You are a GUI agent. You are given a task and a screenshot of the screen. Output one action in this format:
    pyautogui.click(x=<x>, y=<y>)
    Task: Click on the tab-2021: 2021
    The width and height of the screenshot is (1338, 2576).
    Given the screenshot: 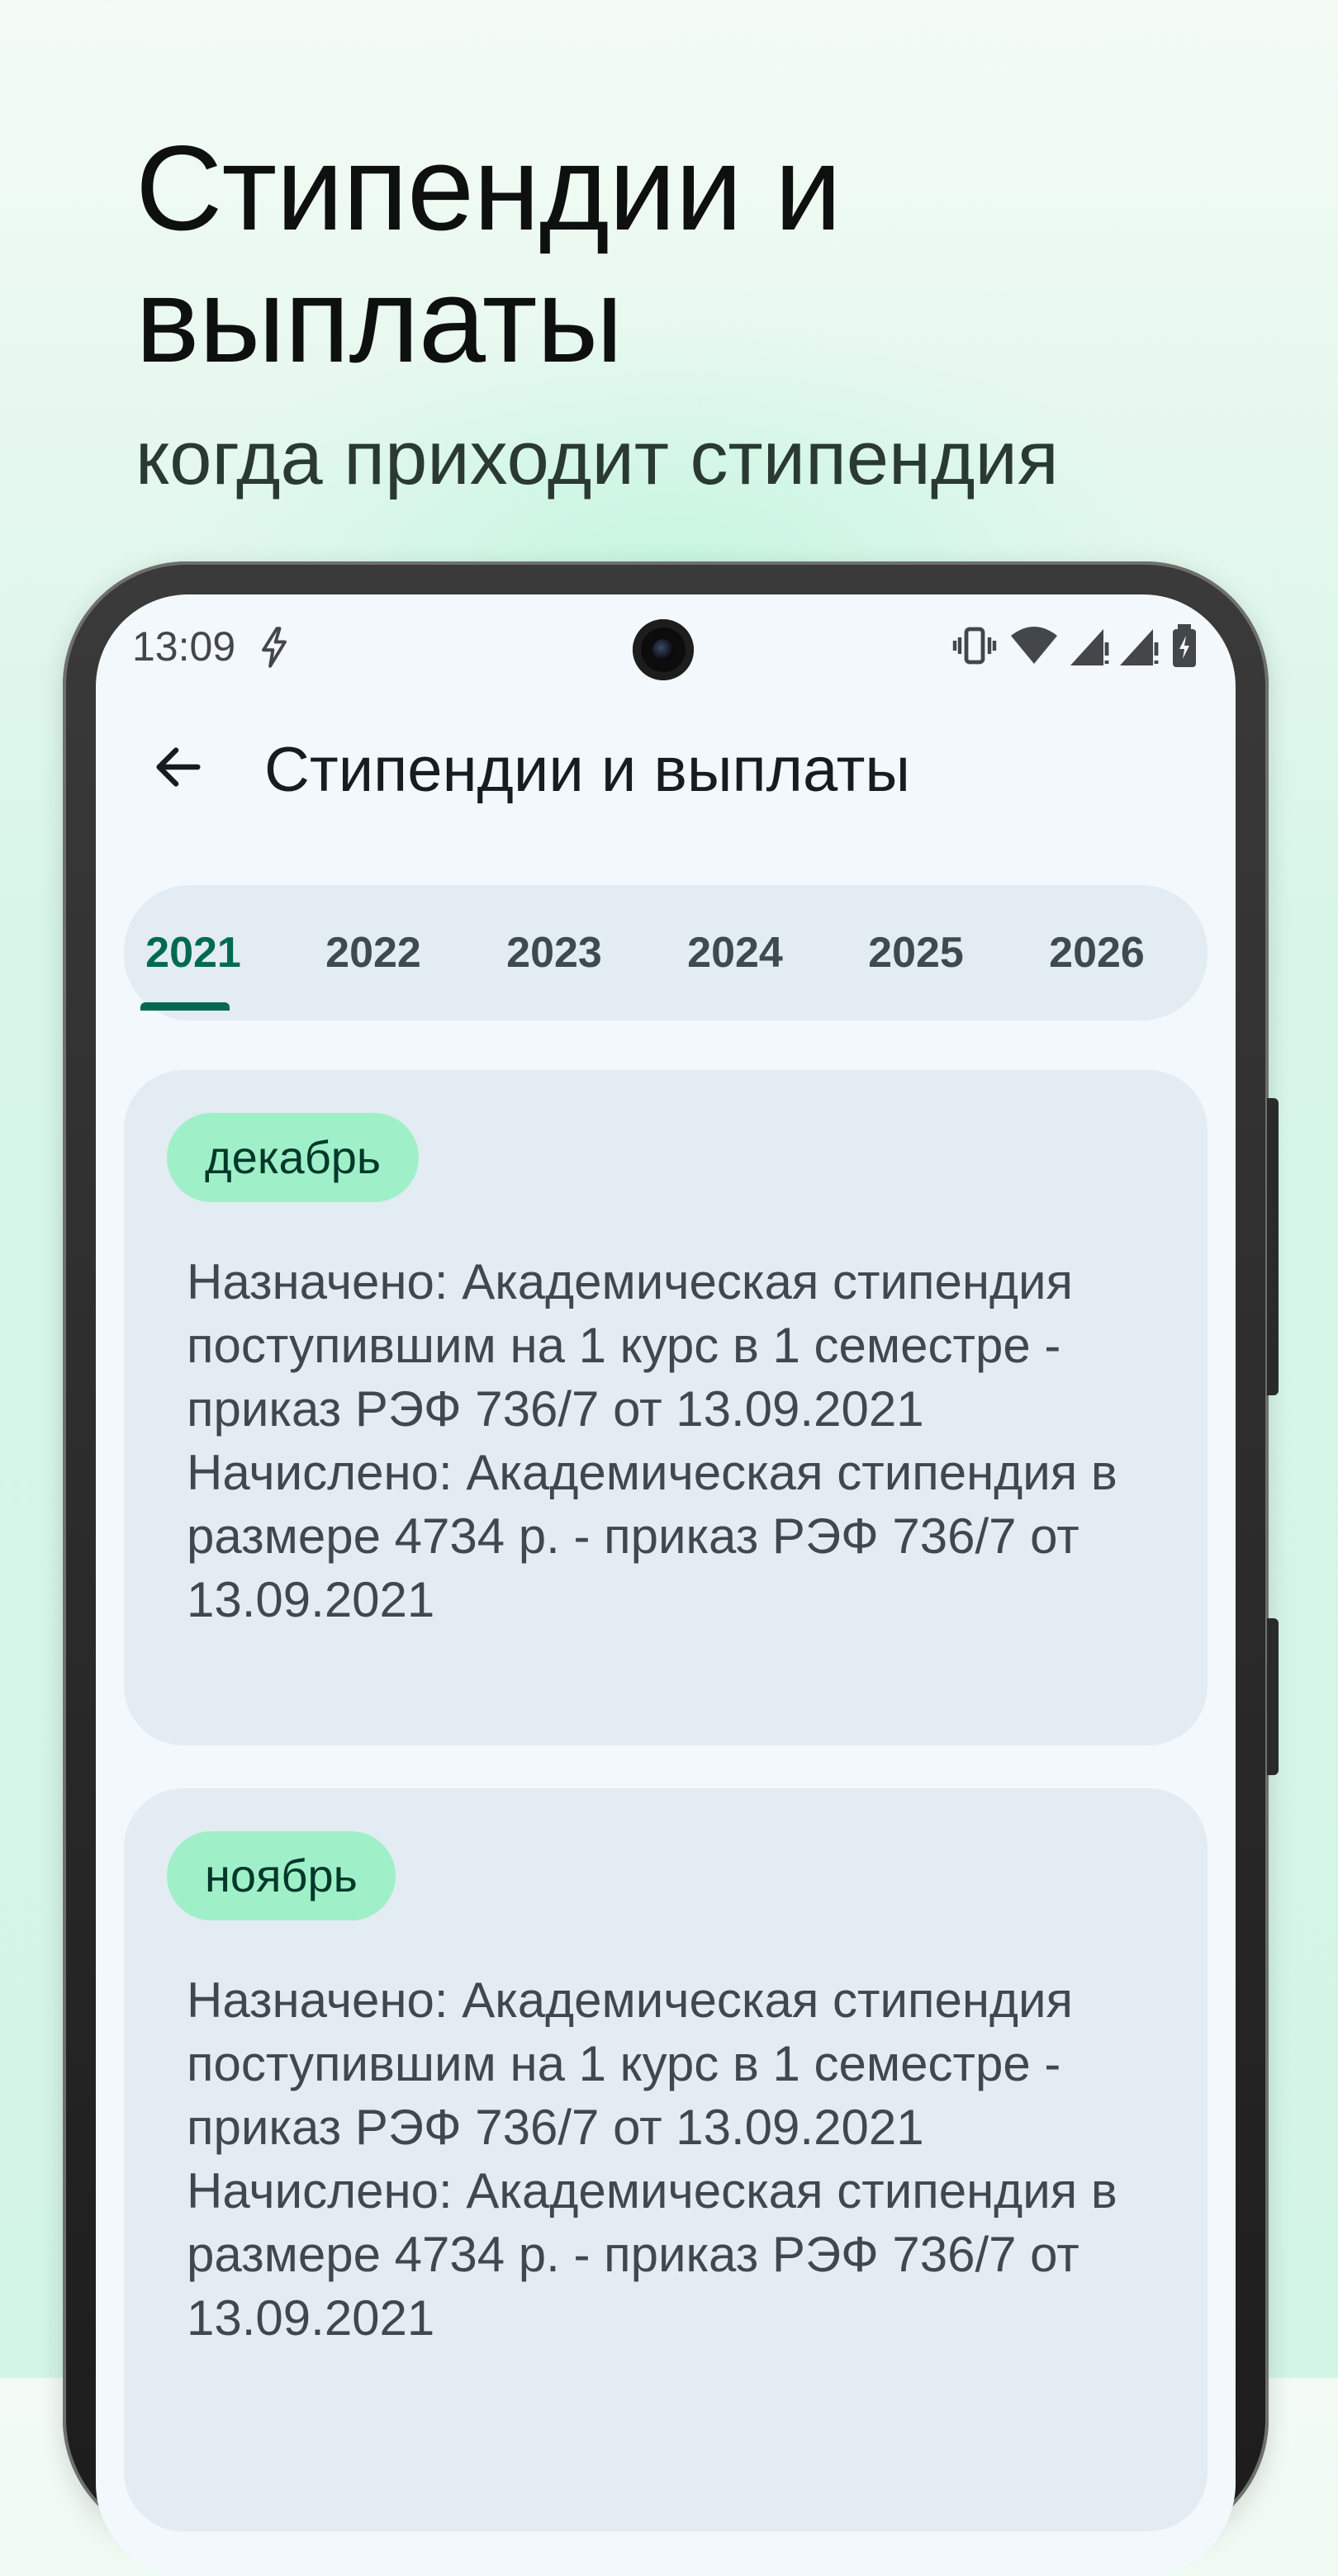 What is the action you would take?
    pyautogui.click(x=193, y=952)
    